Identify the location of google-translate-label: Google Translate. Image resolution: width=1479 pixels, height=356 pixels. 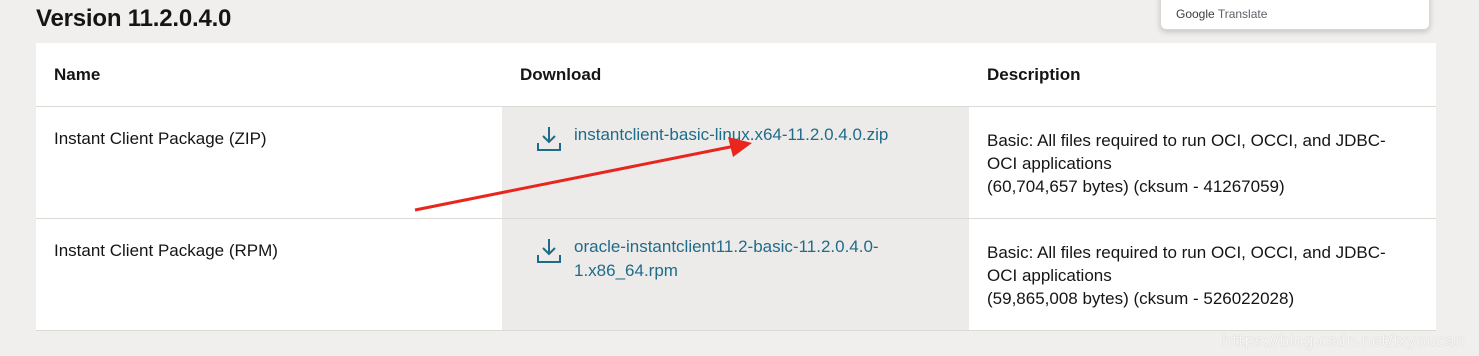
(1222, 14).